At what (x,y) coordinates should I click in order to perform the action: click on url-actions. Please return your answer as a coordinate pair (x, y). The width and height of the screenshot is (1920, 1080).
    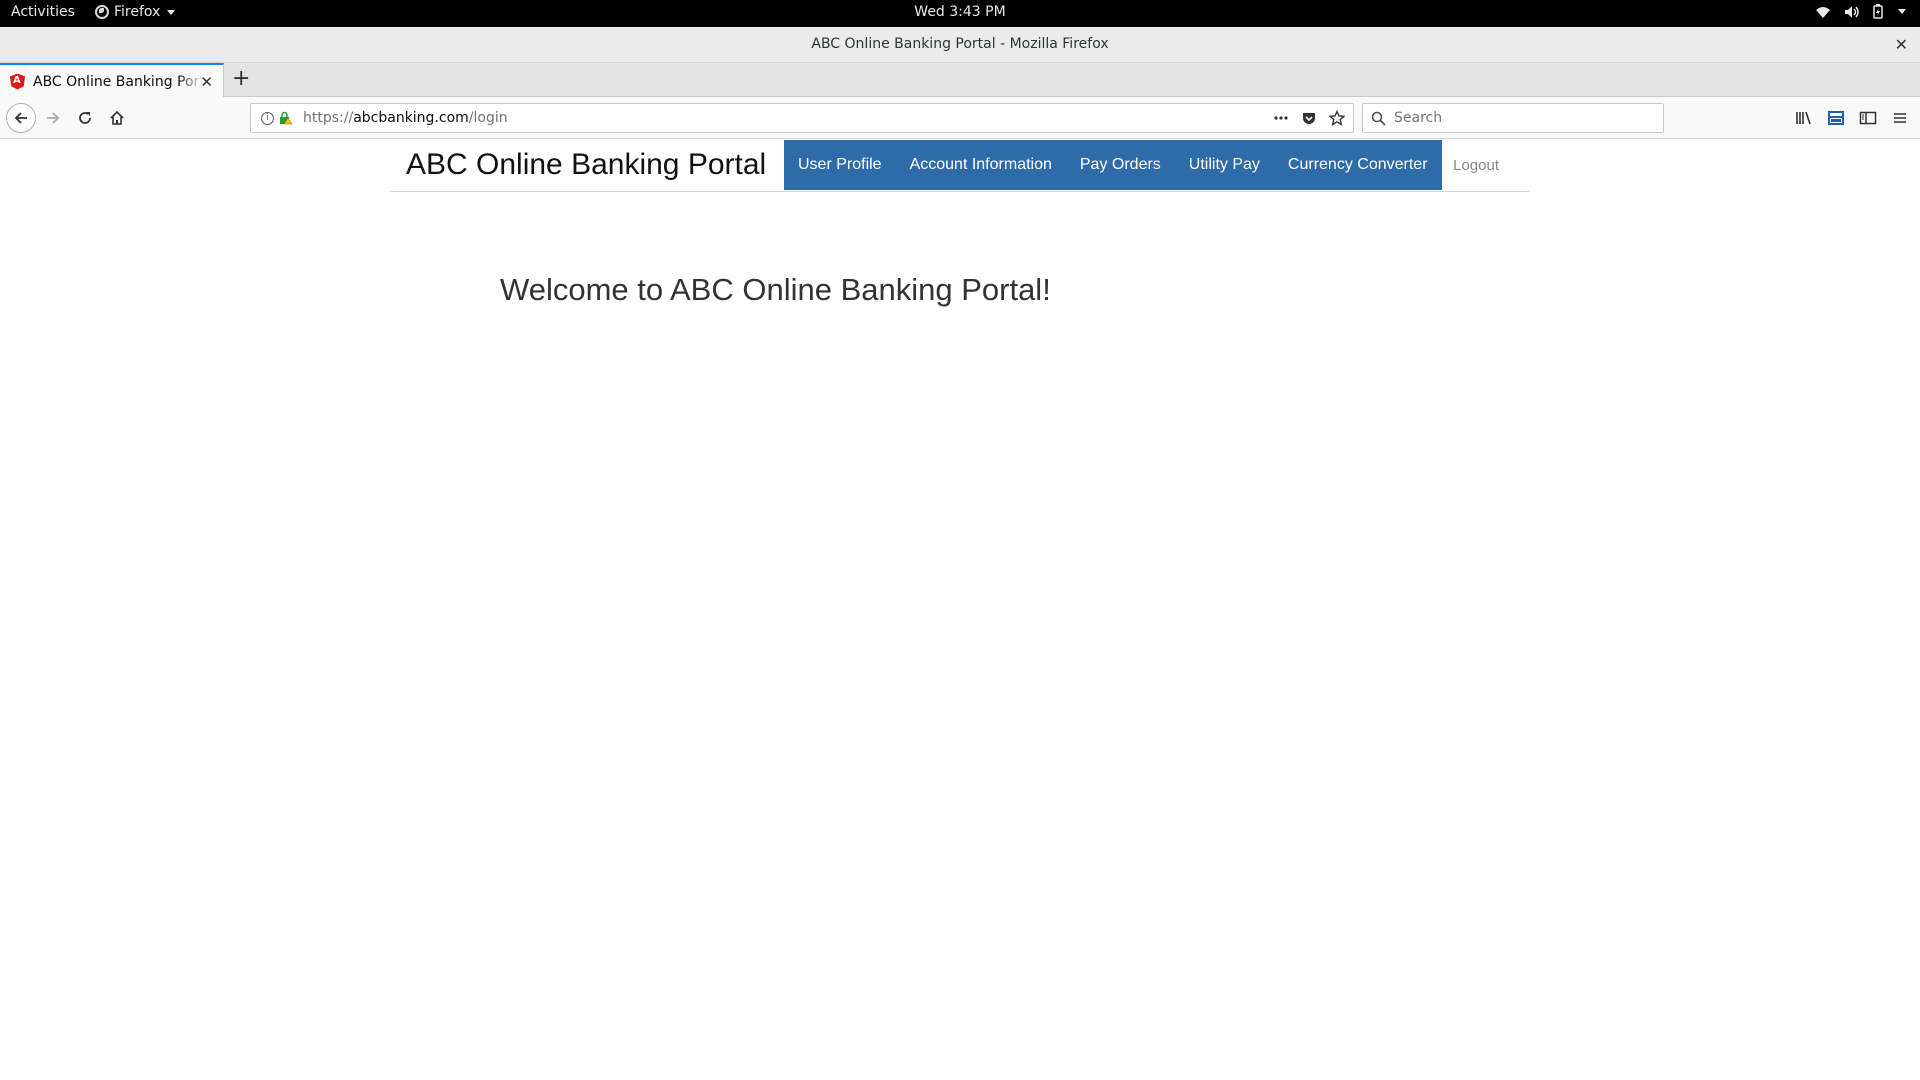
    Looking at the image, I should click on (1309, 118).